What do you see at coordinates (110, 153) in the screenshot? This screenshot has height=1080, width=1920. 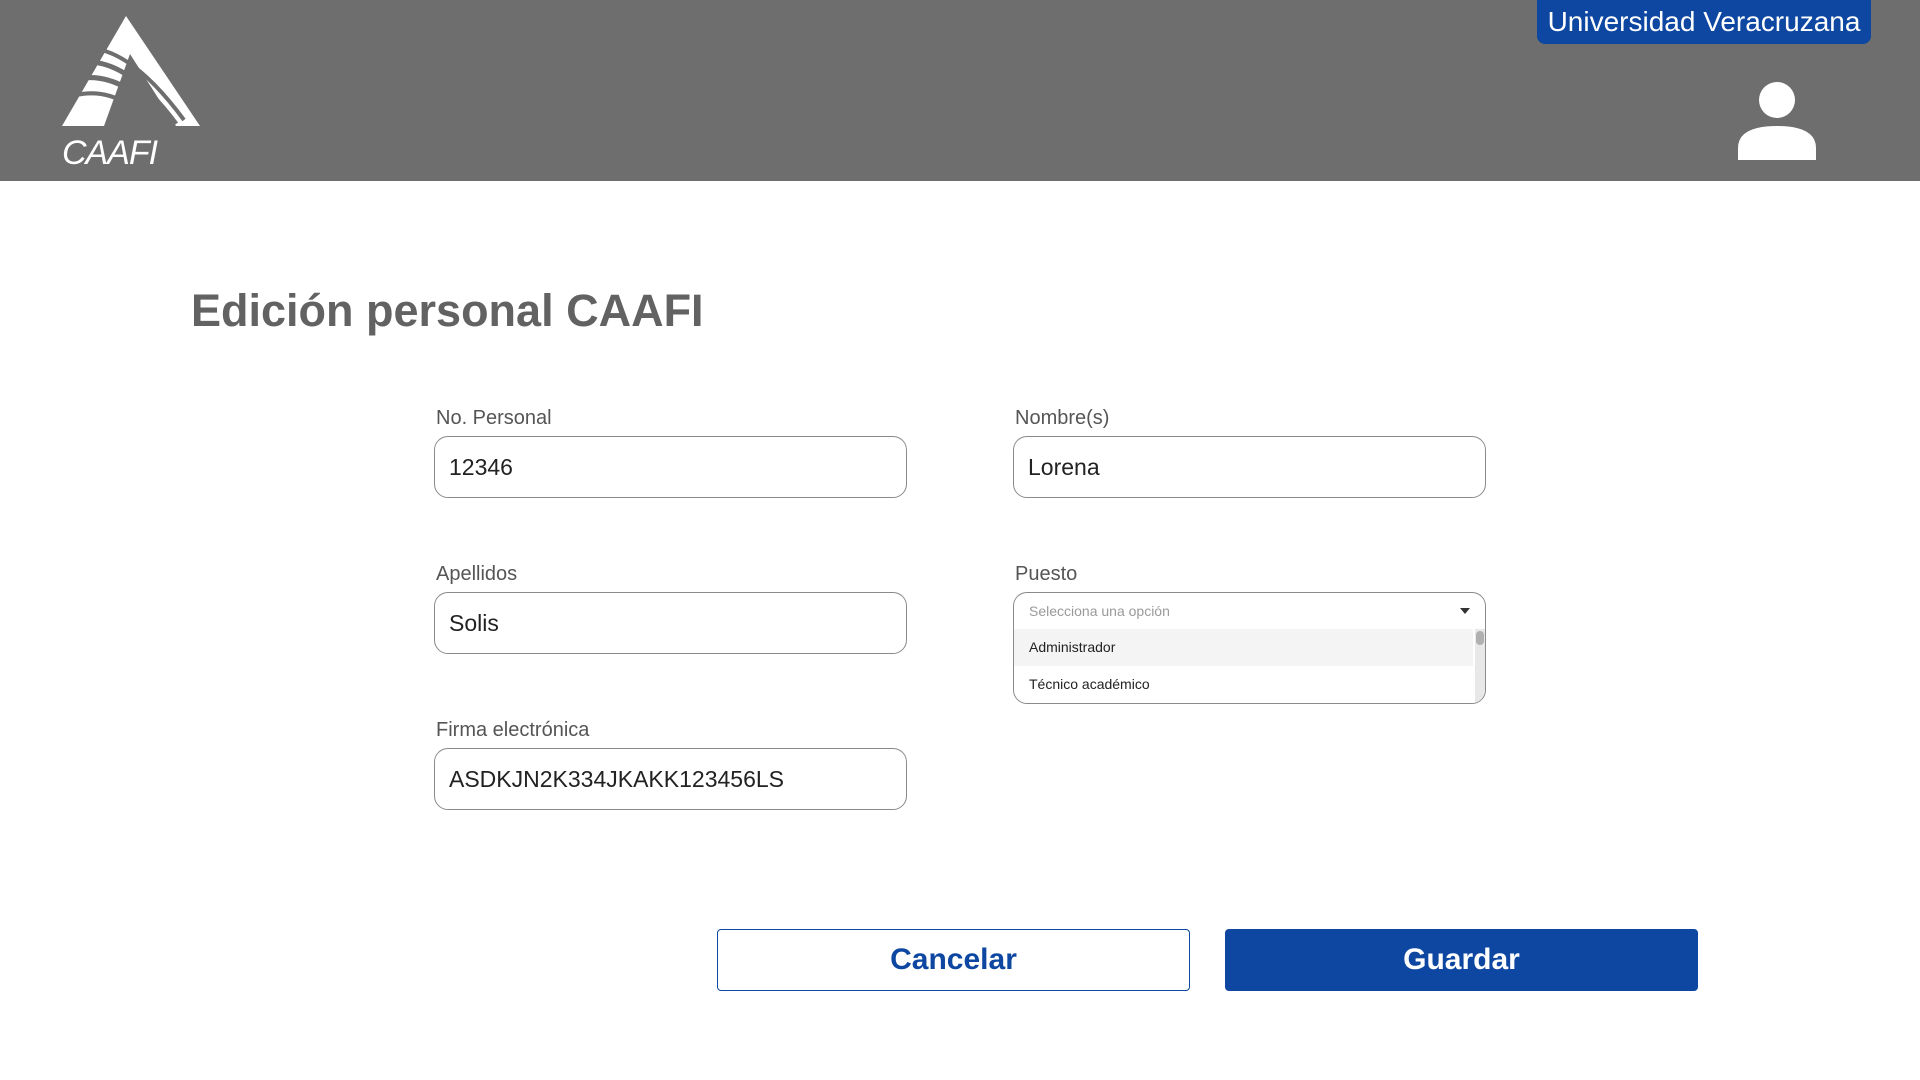 I see `logo-text: CAAFI` at bounding box center [110, 153].